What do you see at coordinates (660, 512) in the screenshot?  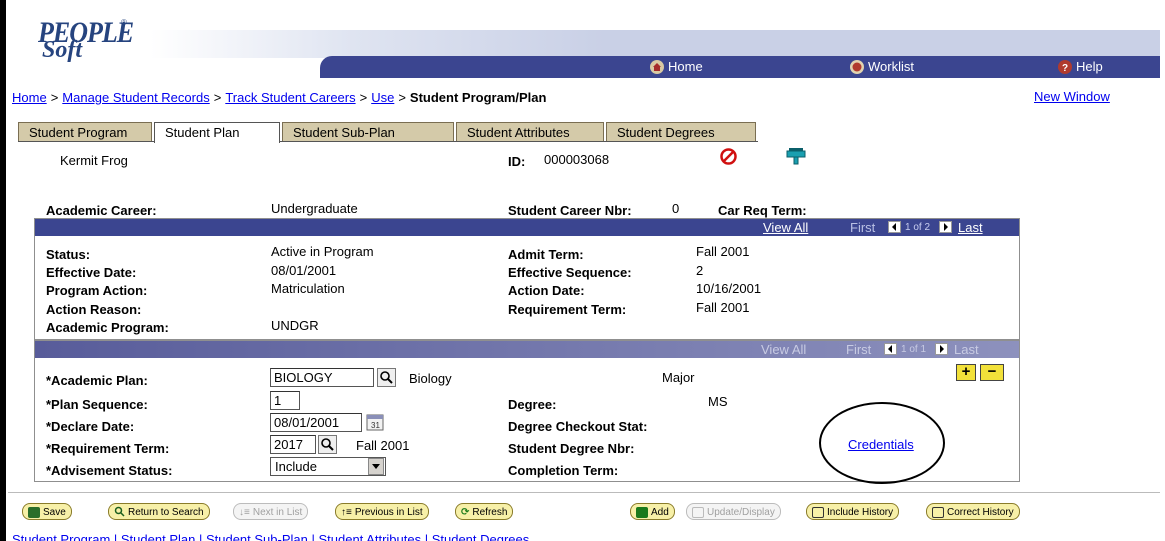 I see `add-label: Add` at bounding box center [660, 512].